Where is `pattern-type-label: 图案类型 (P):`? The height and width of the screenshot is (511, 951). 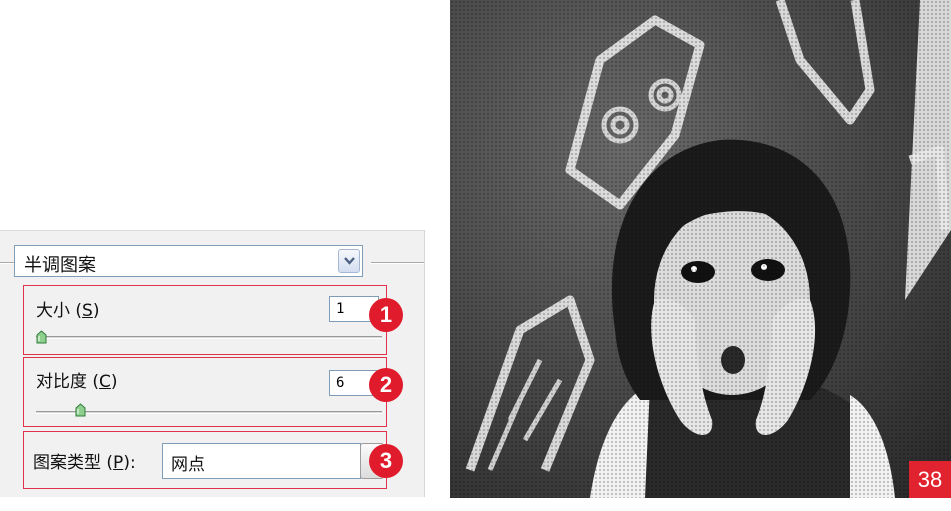 pattern-type-label: 图案类型 (P): is located at coordinates (84, 463).